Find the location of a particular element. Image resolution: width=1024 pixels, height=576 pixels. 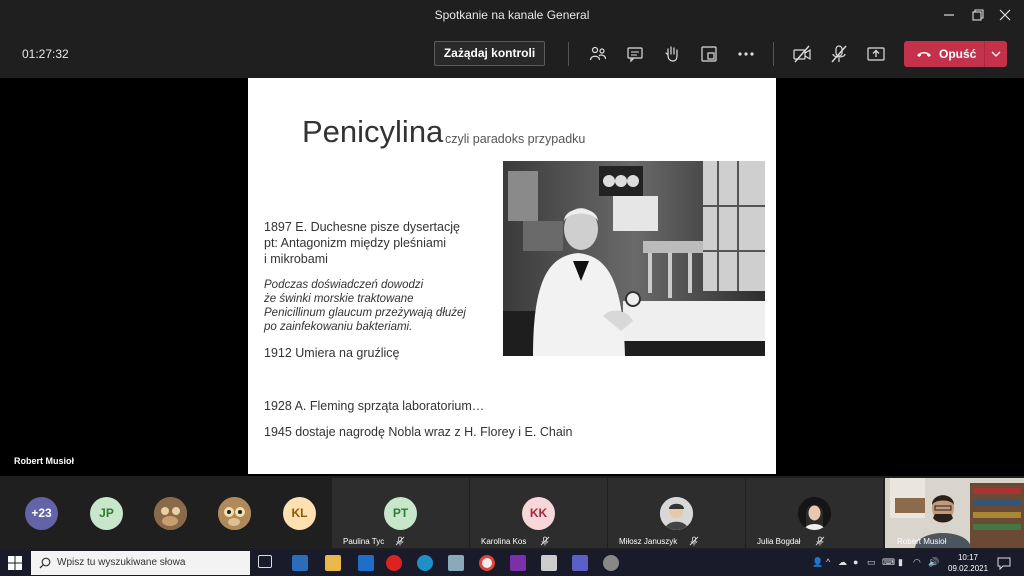

tray-chevron-up-icon: ^ is located at coordinates (828, 562).